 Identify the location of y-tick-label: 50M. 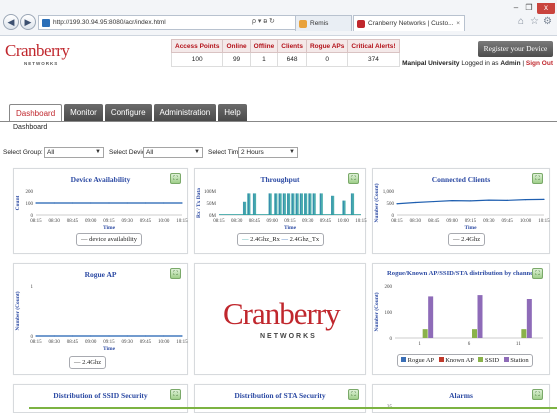
(212, 204).